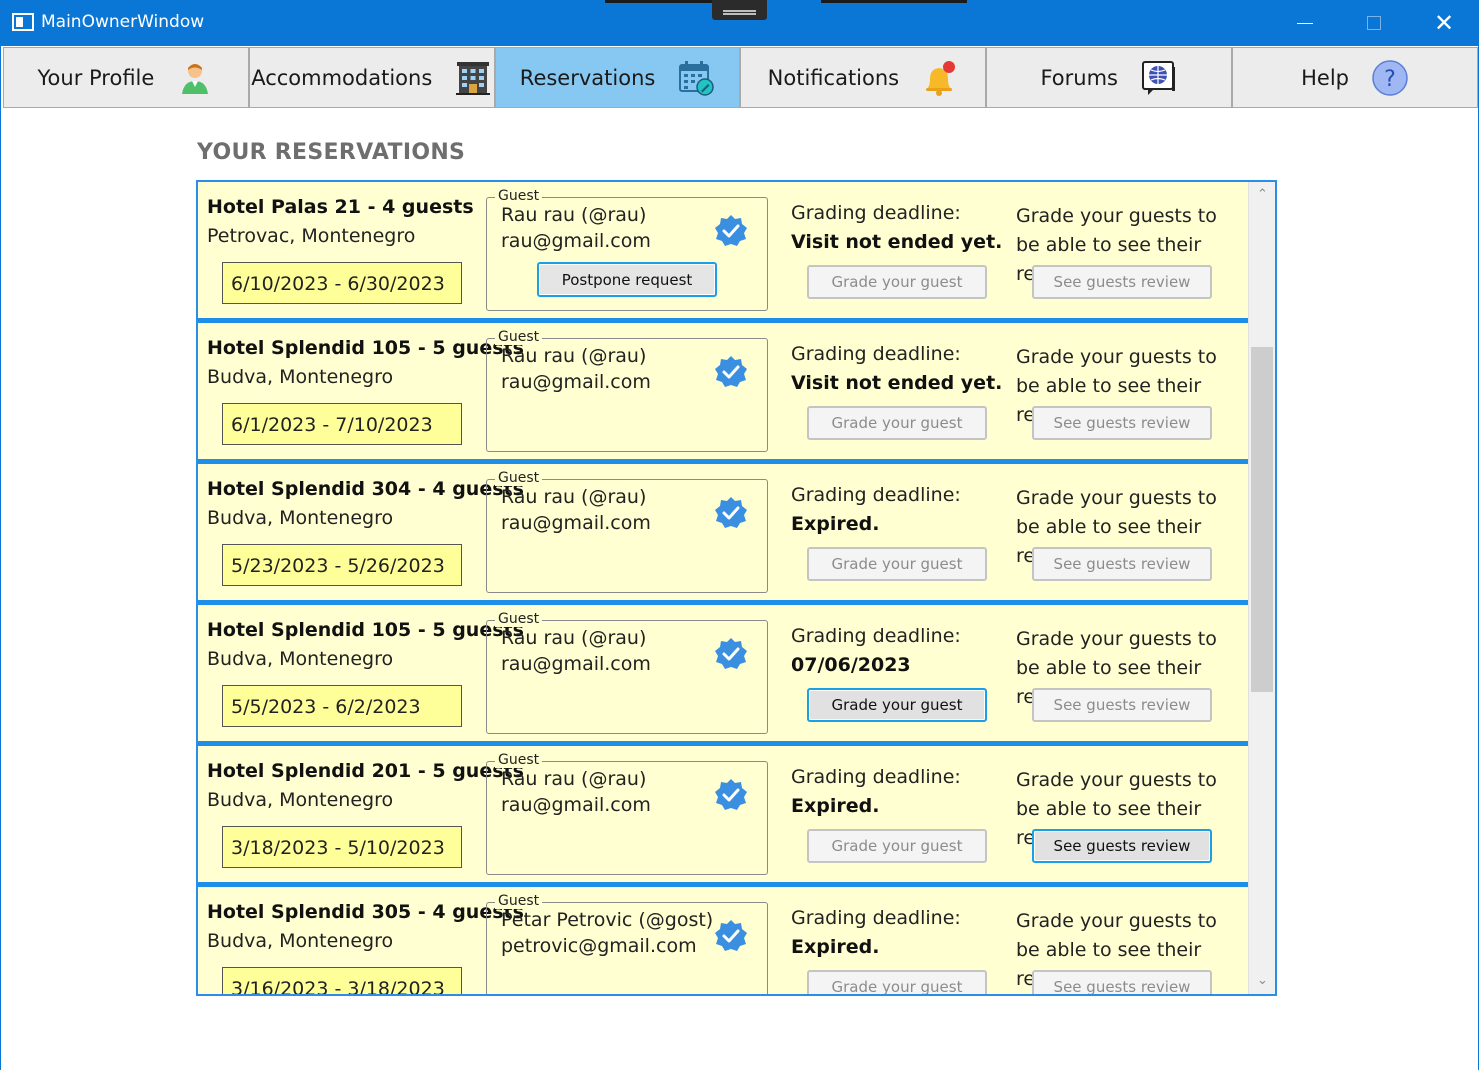 Image resolution: width=1479 pixels, height=1070 pixels. I want to click on accommodation-title: Hotel Palas 21 - 4 guests, so click(340, 207).